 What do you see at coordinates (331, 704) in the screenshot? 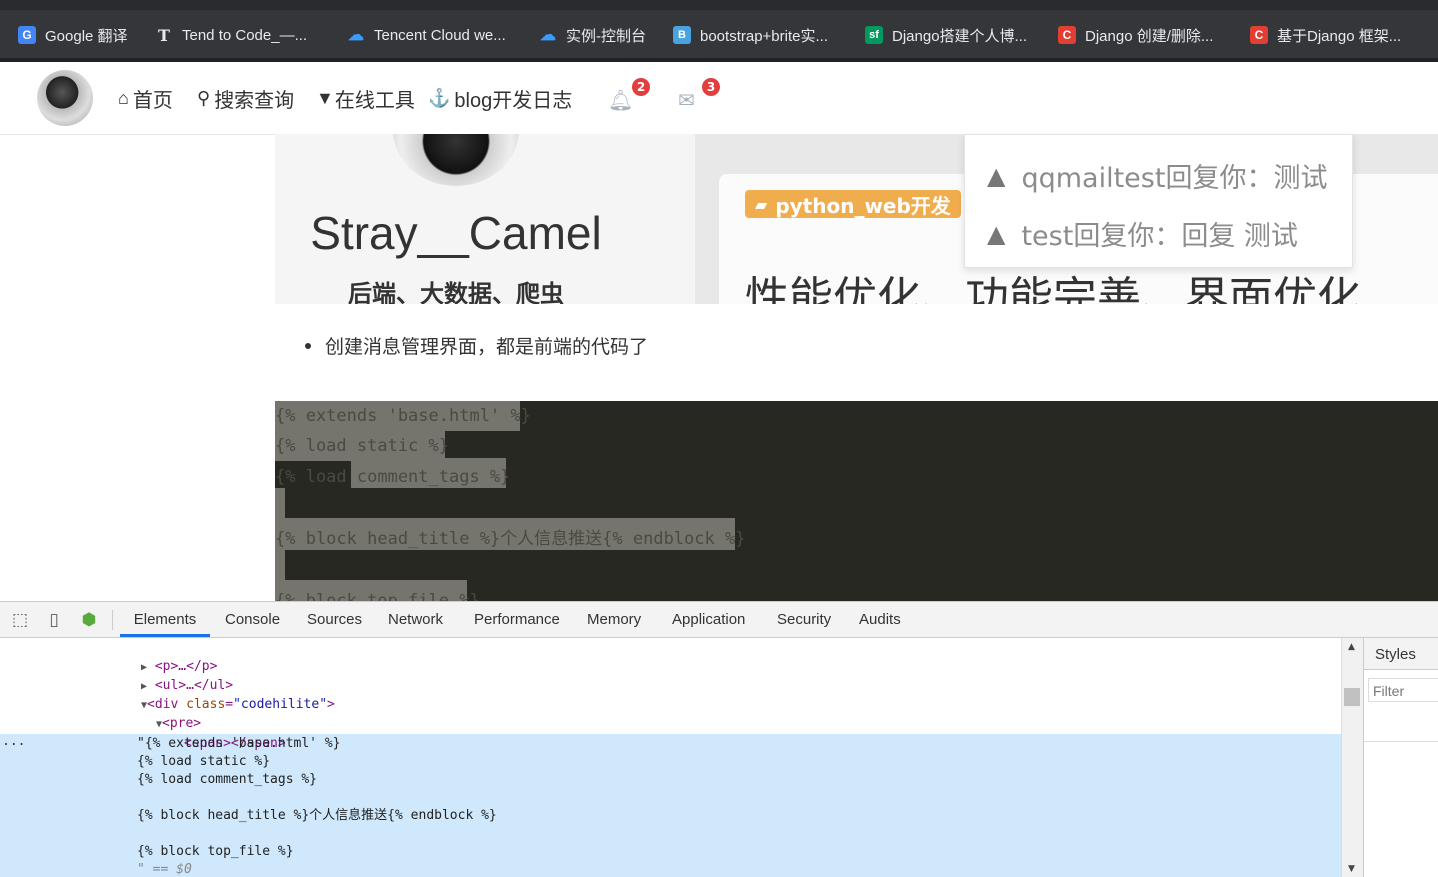
I see `dom-tag: >` at bounding box center [331, 704].